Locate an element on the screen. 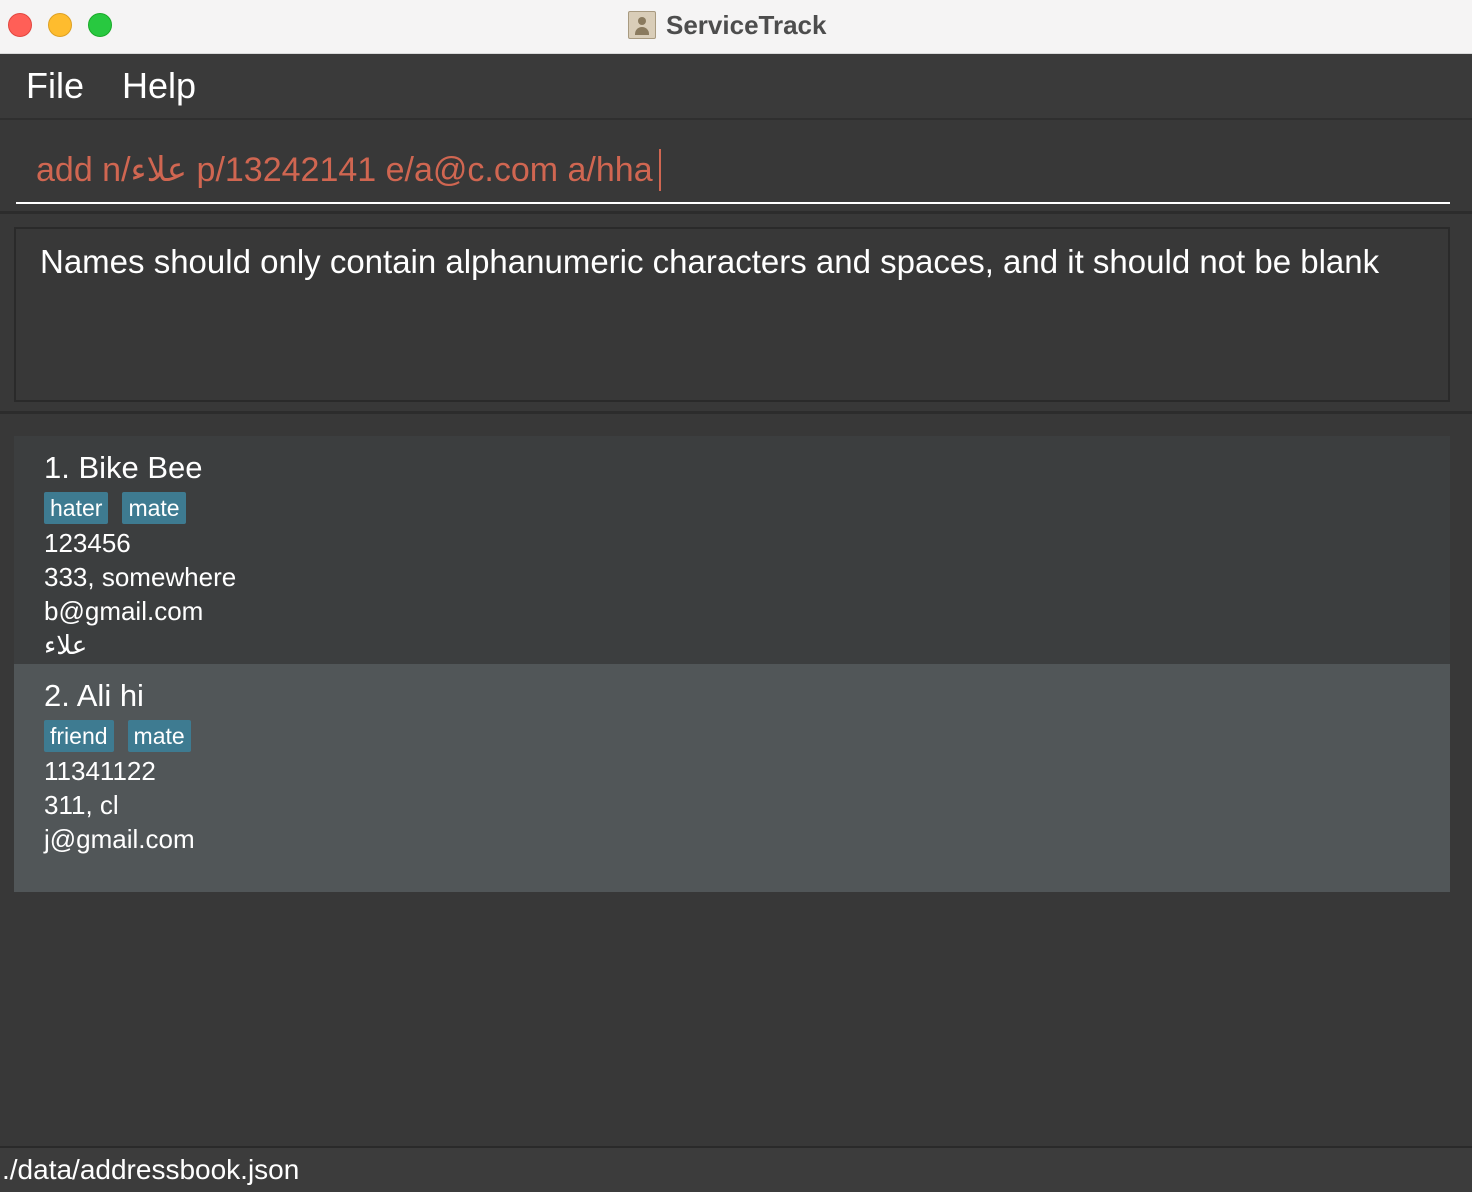  tag-badge: friend is located at coordinates (79, 736).